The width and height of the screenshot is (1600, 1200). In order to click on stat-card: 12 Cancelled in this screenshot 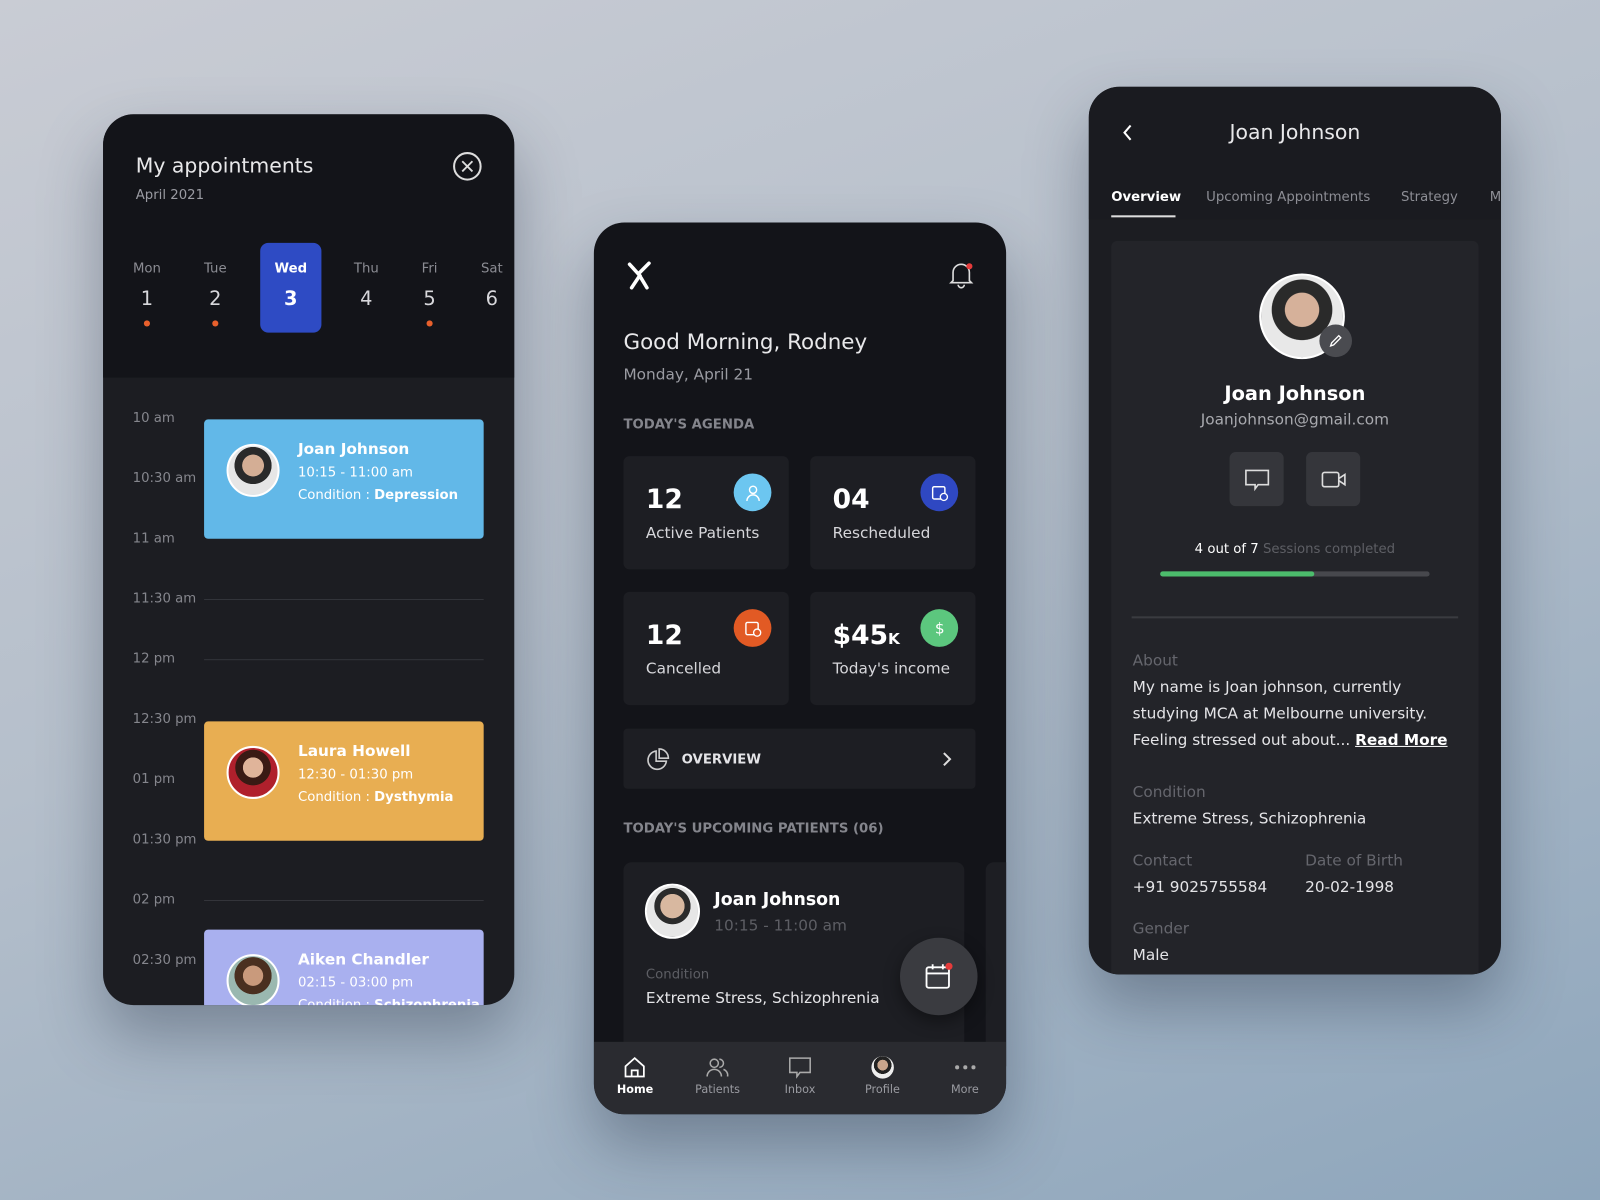, I will do `click(706, 648)`.